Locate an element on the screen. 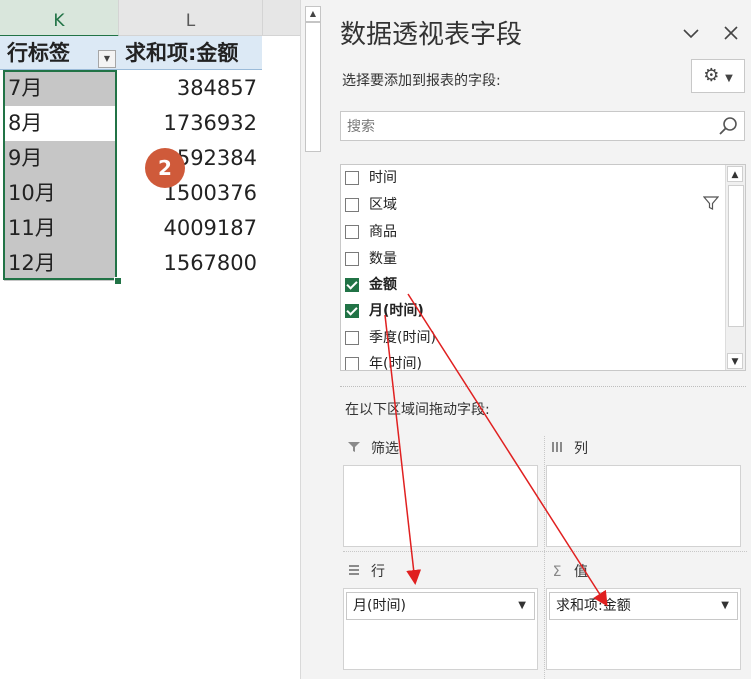  rows-area: 行 月(时间) ▼ is located at coordinates (440, 613).